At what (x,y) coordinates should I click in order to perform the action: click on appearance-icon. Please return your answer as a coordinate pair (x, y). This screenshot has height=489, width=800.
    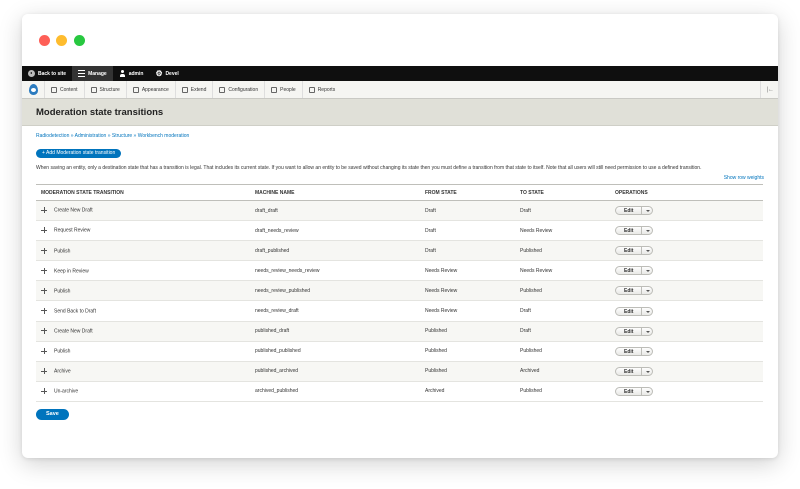
    Looking at the image, I should click on (135, 89).